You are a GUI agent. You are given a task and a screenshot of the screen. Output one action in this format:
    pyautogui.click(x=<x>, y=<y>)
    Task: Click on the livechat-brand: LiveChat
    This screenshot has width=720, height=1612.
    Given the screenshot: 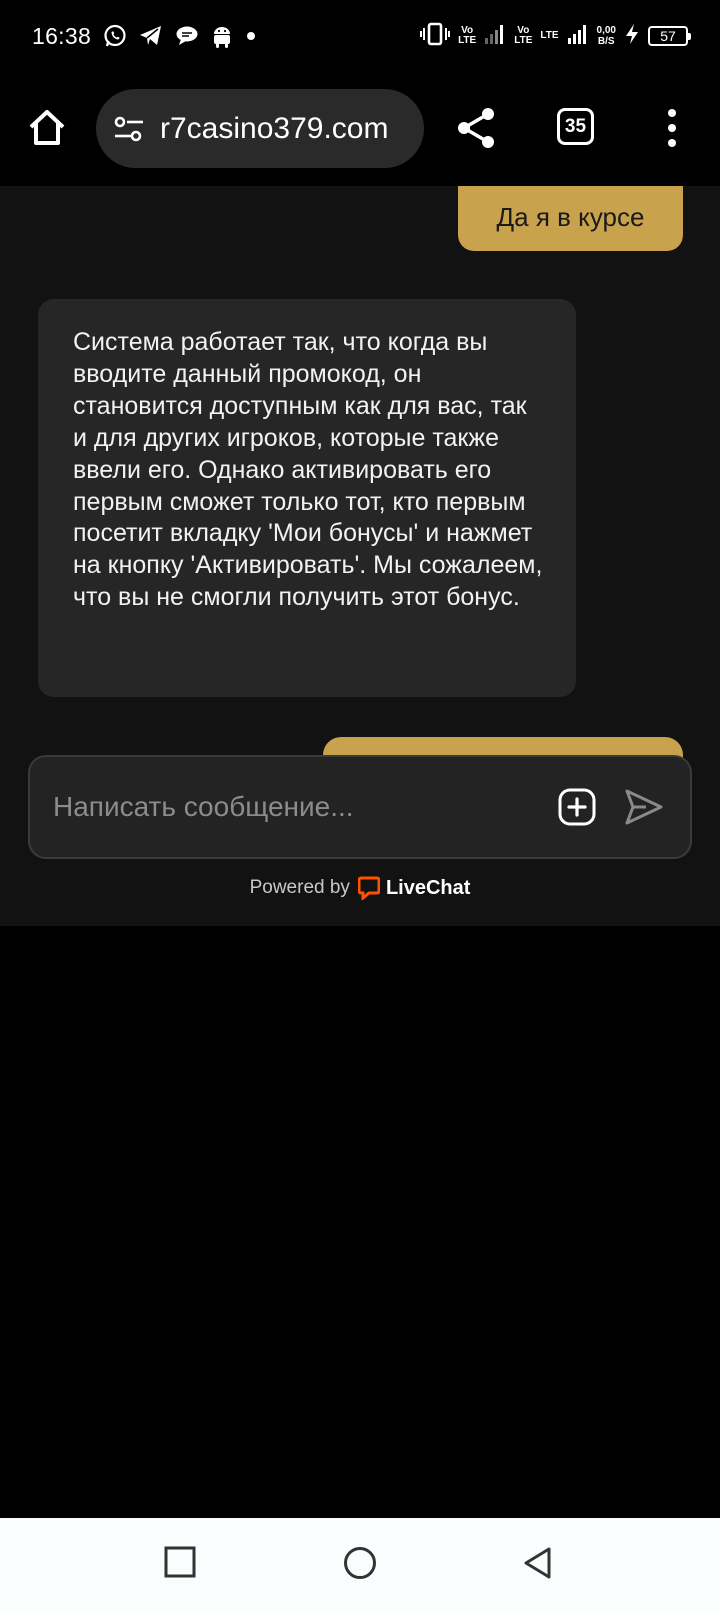 What is the action you would take?
    pyautogui.click(x=428, y=887)
    